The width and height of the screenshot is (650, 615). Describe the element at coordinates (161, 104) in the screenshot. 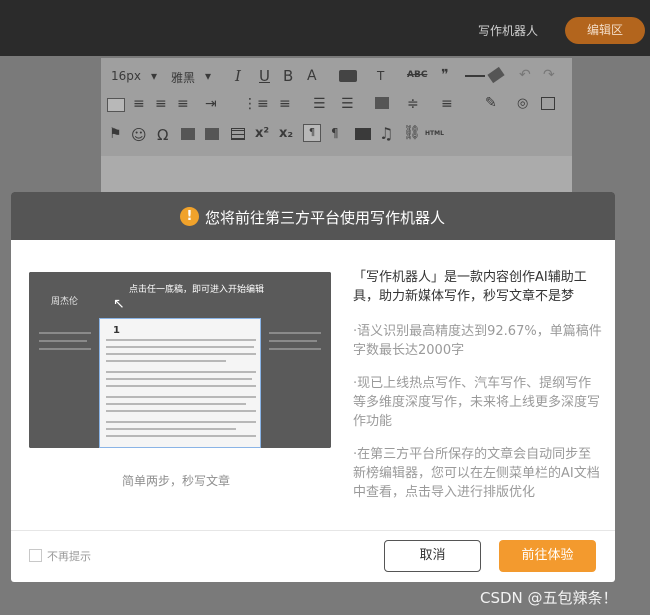

I see `align-right-icon: ≡` at that location.